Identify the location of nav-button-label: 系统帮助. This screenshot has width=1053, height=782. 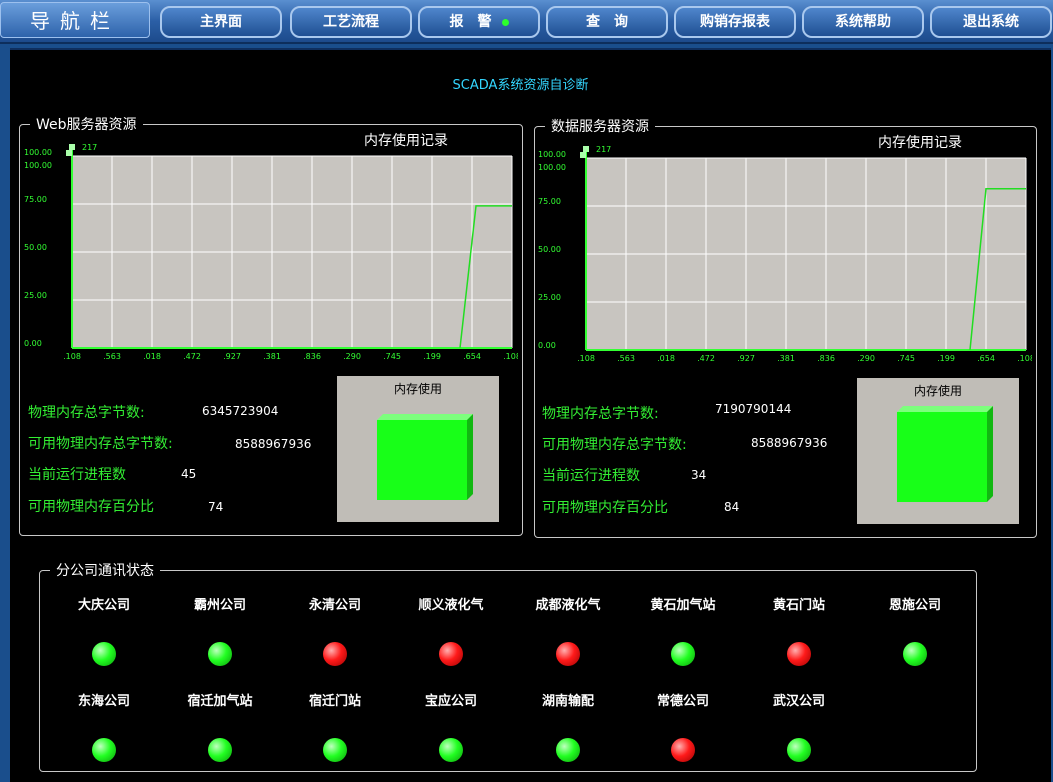
(863, 22).